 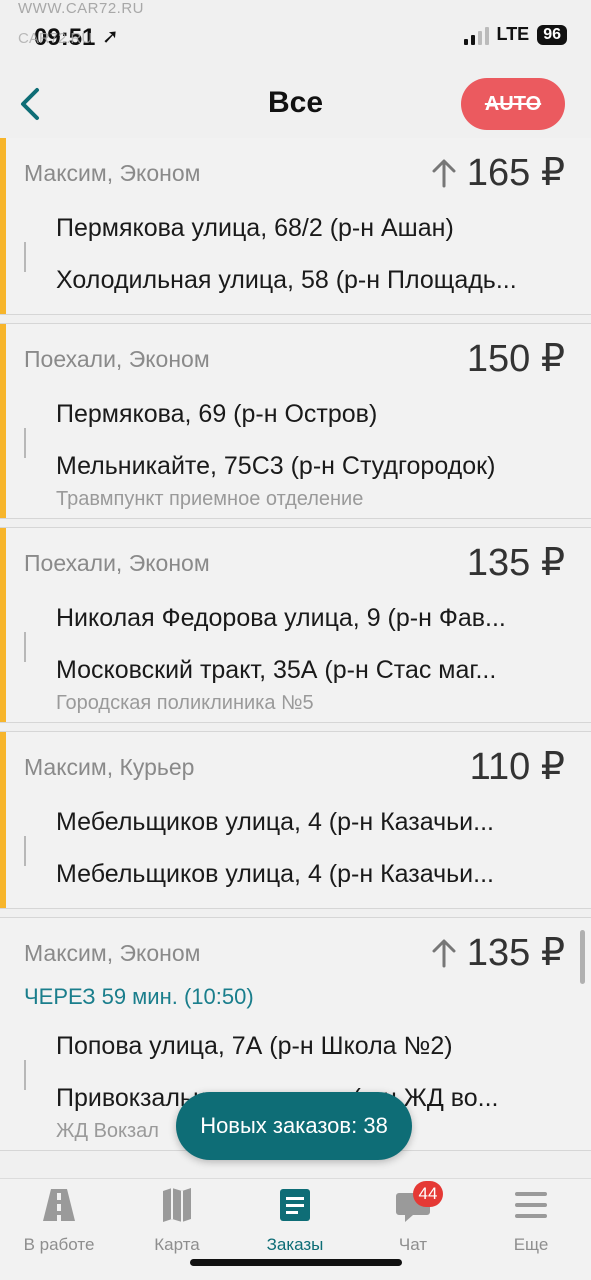 I want to click on watermark-secondary: CAR72.RU, so click(x=55, y=38).